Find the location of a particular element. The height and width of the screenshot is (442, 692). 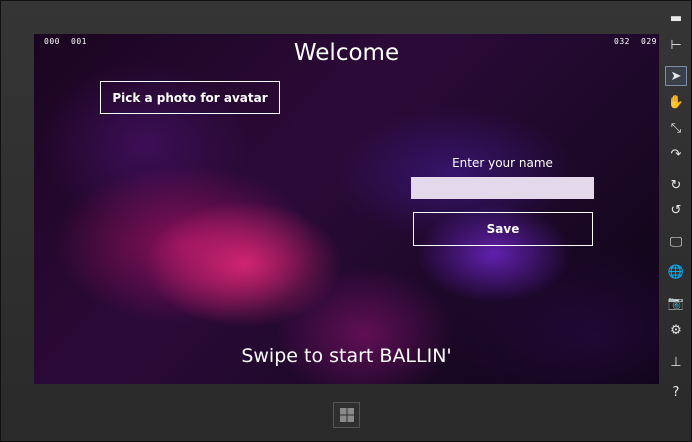

page-title: Welcome is located at coordinates (346, 53).